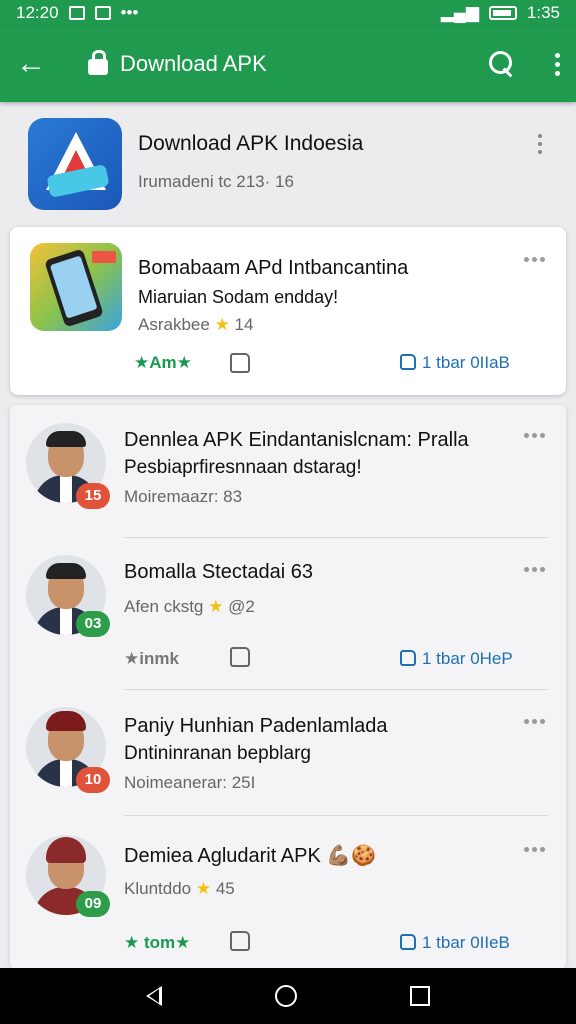 The width and height of the screenshot is (576, 1024). I want to click on item-subtitle: Pesbiaprfiresnnaan dstarag!, so click(243, 467).